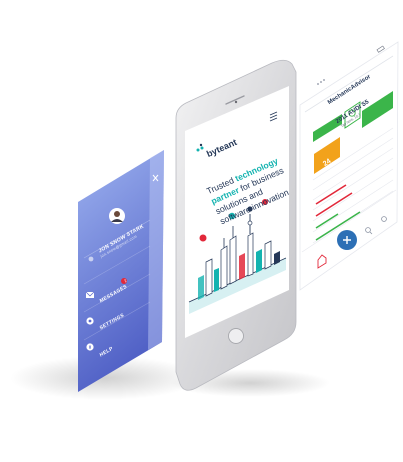 This screenshot has height=462, width=403. Describe the element at coordinates (121, 271) in the screenshot. I see `menu-screen` at that location.